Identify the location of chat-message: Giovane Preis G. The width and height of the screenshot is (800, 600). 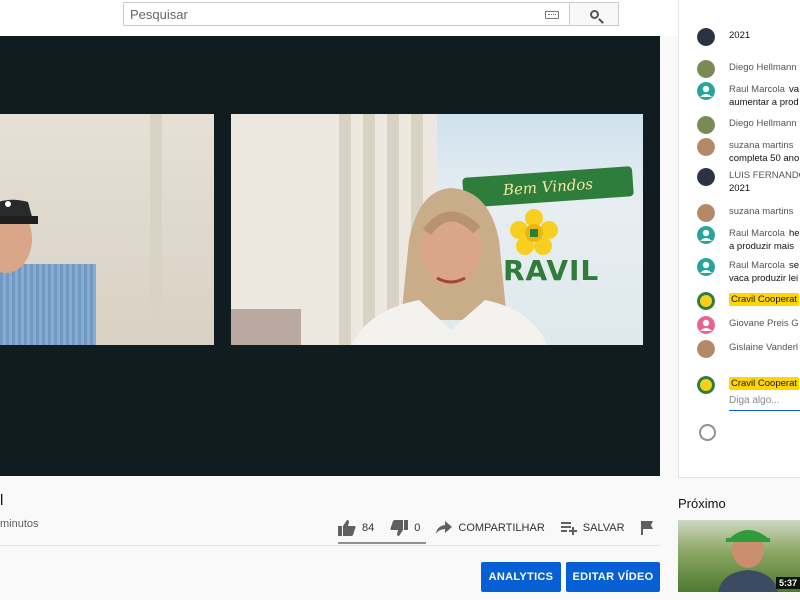
(764, 323).